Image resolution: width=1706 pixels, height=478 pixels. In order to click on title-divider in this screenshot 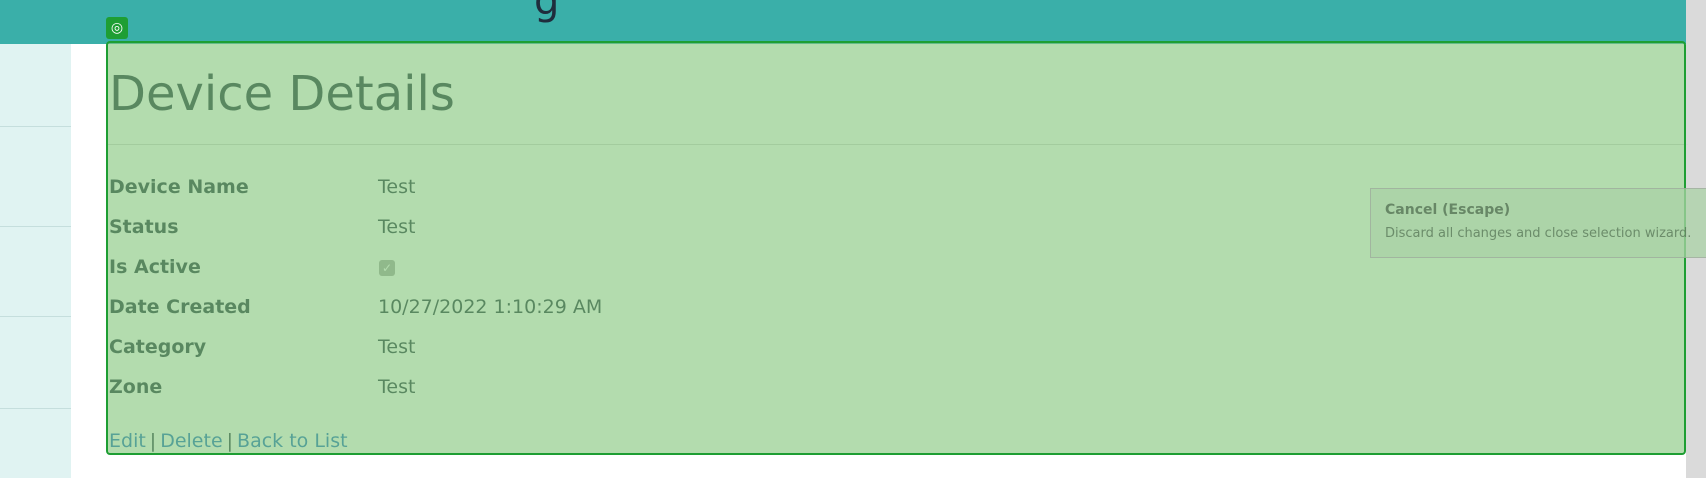, I will do `click(898, 144)`.